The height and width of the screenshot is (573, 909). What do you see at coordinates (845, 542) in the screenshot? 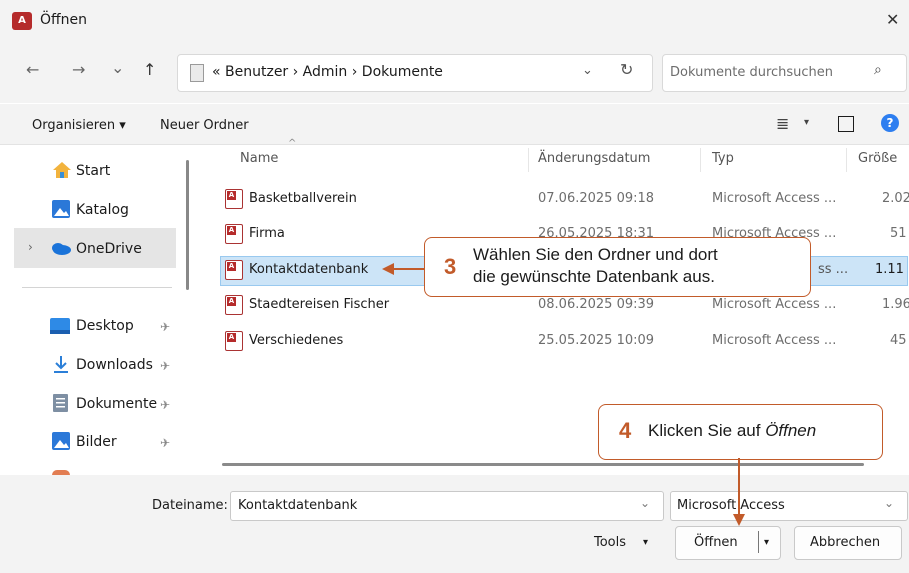
I see `cancel-button-label: Abbrechen` at bounding box center [845, 542].